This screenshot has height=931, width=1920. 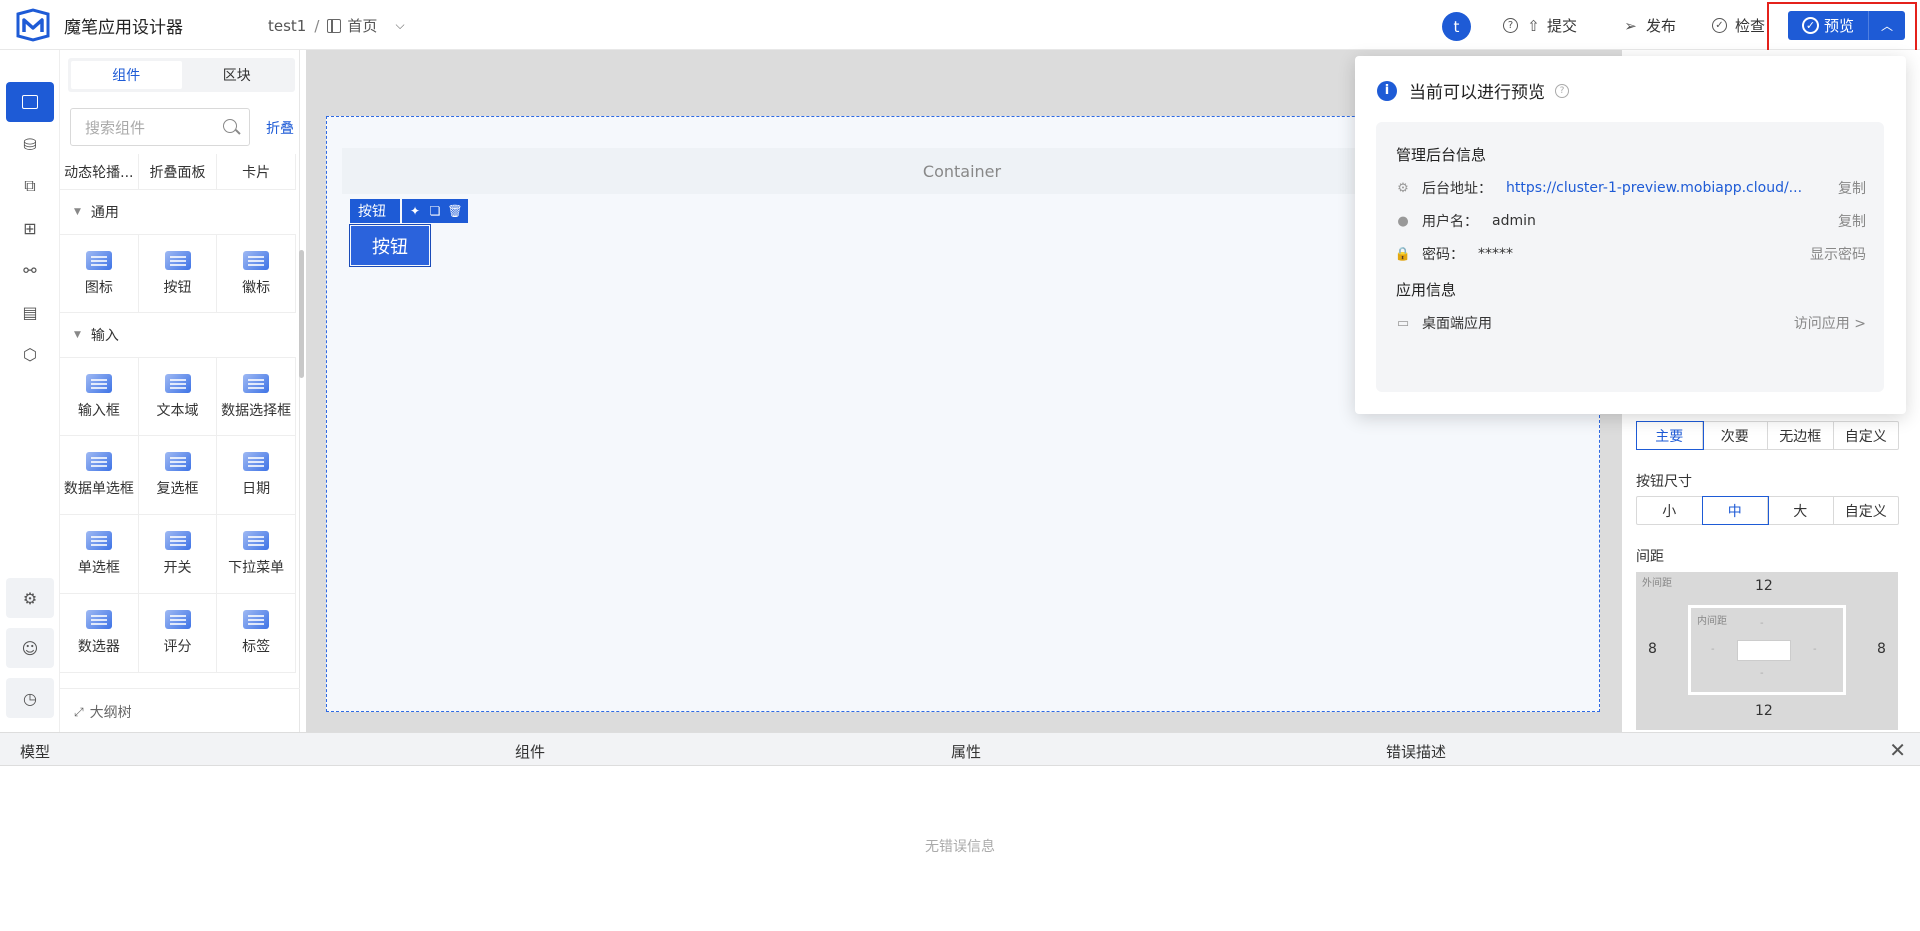 I want to click on breadcrumb-project: test1, so click(x=287, y=26).